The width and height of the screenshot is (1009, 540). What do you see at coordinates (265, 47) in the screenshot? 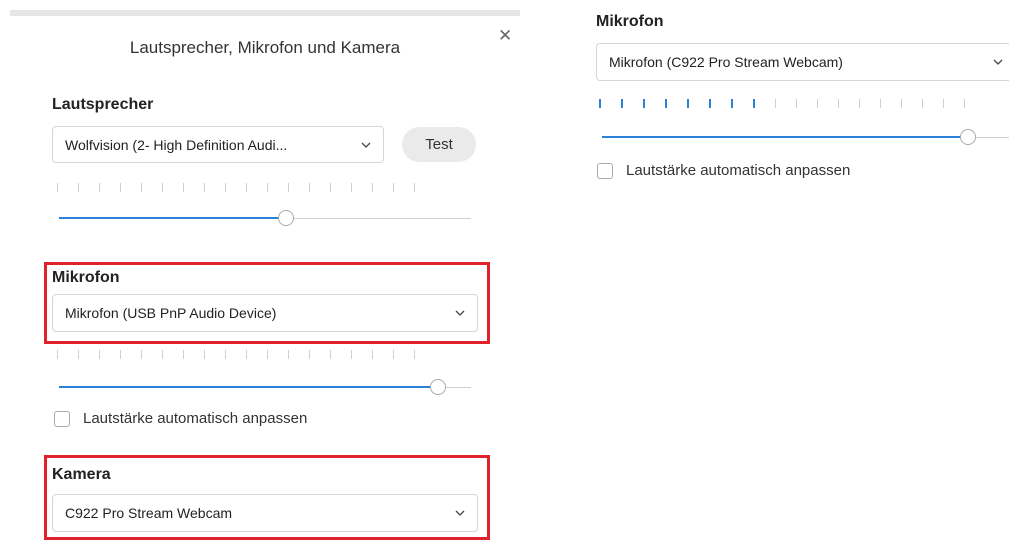
I see `dialog-title: Lautsprecher, Mikrofon und Kamera` at bounding box center [265, 47].